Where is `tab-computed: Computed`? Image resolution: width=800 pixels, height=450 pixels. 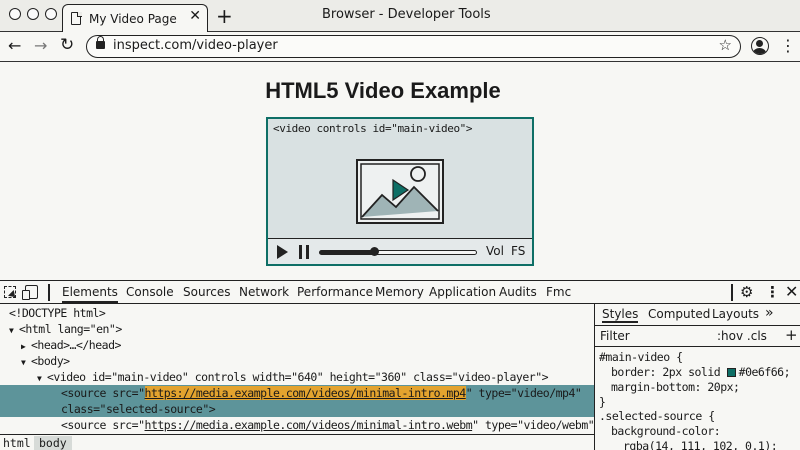 tab-computed: Computed is located at coordinates (679, 314).